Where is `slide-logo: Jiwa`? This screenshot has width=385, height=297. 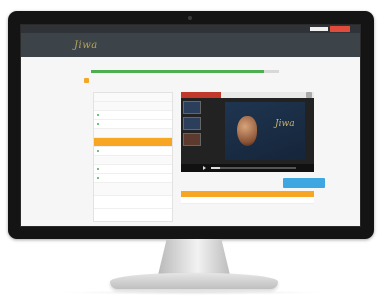 slide-logo: Jiwa is located at coordinates (285, 124).